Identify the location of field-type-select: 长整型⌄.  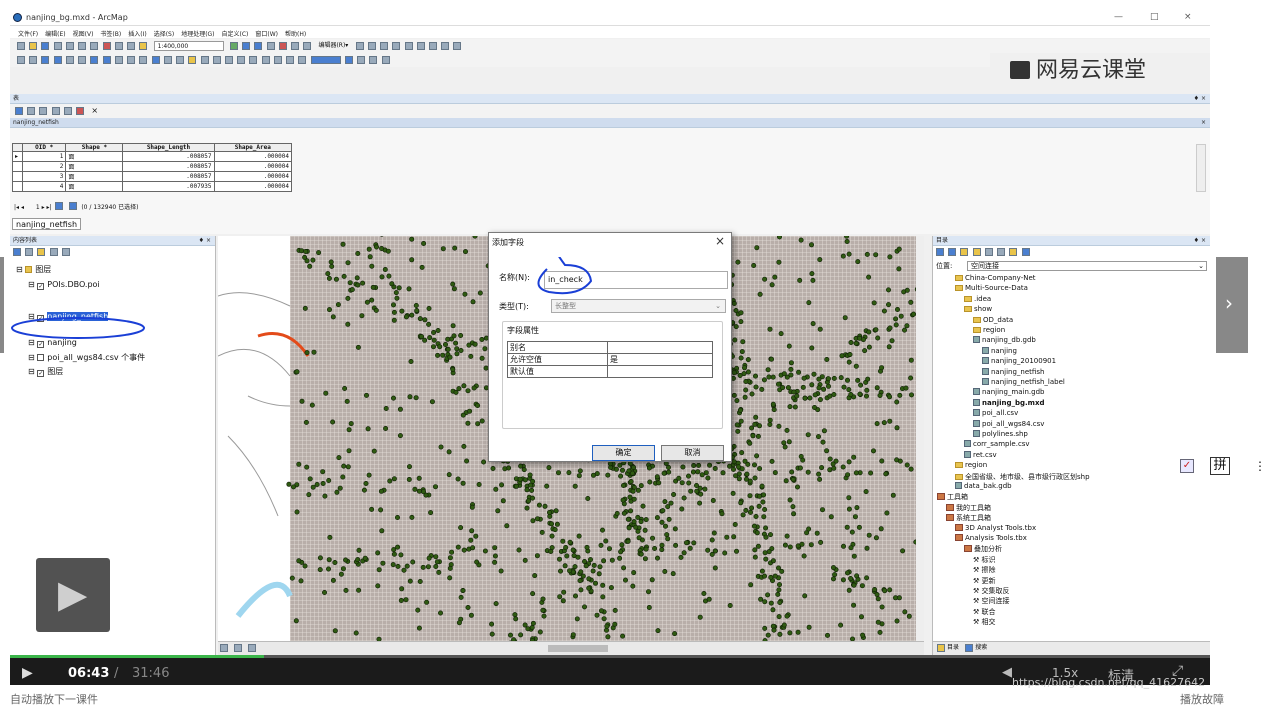
(638, 306).